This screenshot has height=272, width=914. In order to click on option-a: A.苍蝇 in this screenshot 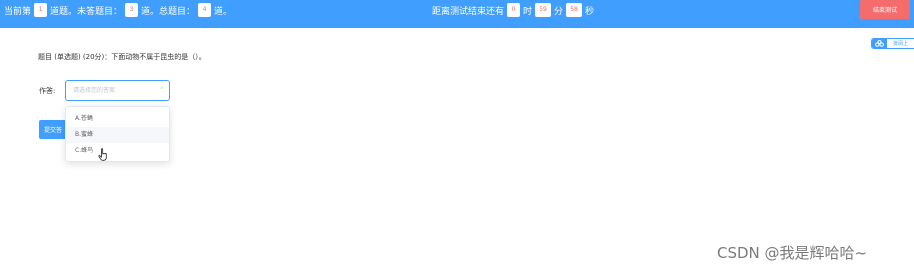, I will do `click(117, 119)`.